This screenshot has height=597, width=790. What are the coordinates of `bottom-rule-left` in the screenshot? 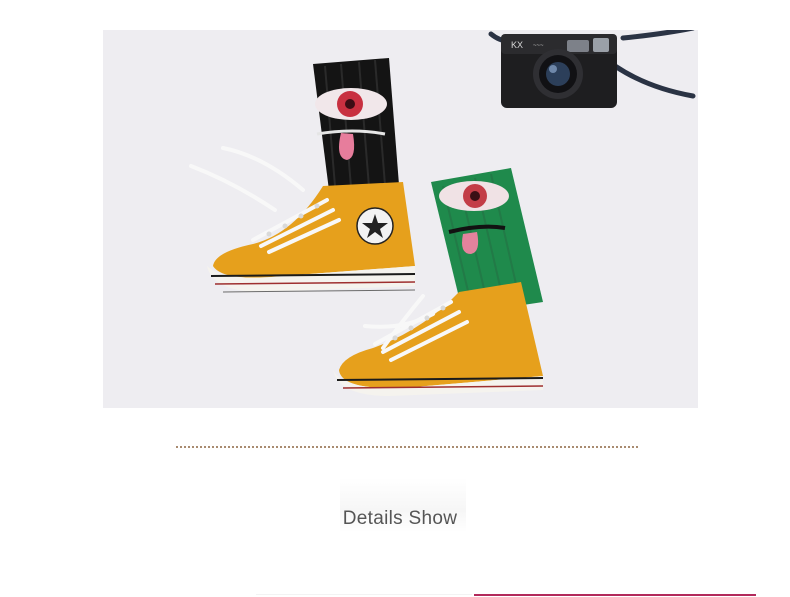 It's located at (364, 594).